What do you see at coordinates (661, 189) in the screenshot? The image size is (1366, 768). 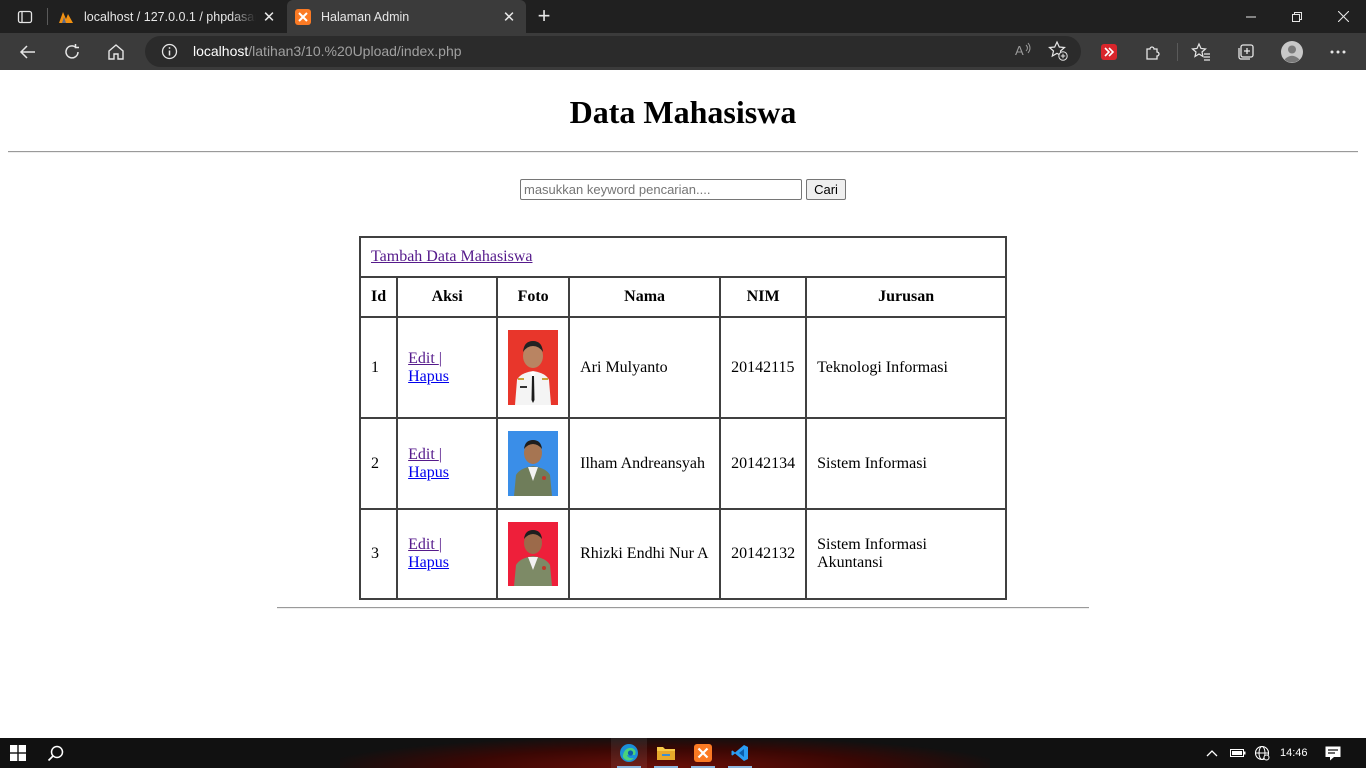 I see `search-input` at bounding box center [661, 189].